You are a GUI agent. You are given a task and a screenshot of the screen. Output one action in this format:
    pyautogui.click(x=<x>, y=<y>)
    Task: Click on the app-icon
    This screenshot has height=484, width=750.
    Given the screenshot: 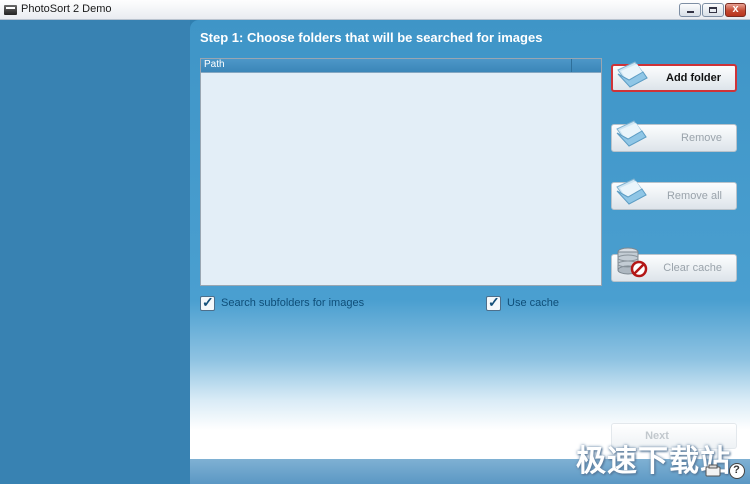 What is the action you would take?
    pyautogui.click(x=10, y=10)
    